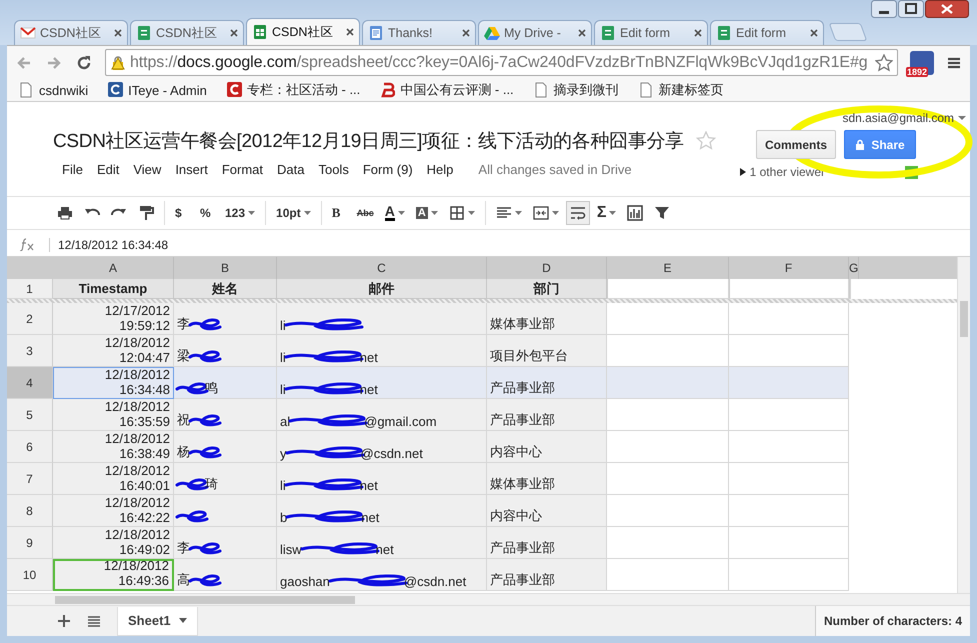 Image resolution: width=977 pixels, height=643 pixels. I want to click on row-header: 1, so click(30, 289).